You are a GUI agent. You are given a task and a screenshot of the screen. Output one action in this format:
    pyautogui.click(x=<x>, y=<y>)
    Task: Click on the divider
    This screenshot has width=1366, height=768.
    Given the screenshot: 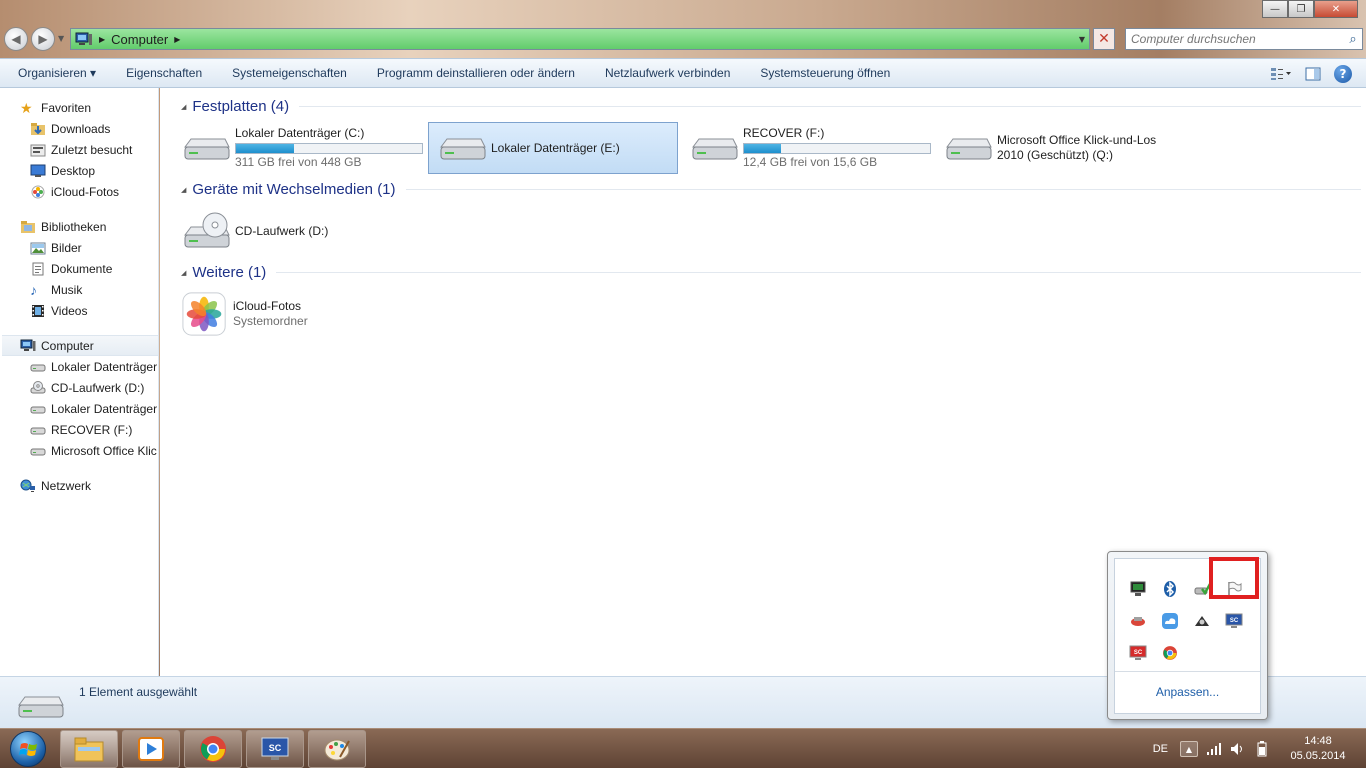 What is the action you would take?
    pyautogui.click(x=1187, y=671)
    